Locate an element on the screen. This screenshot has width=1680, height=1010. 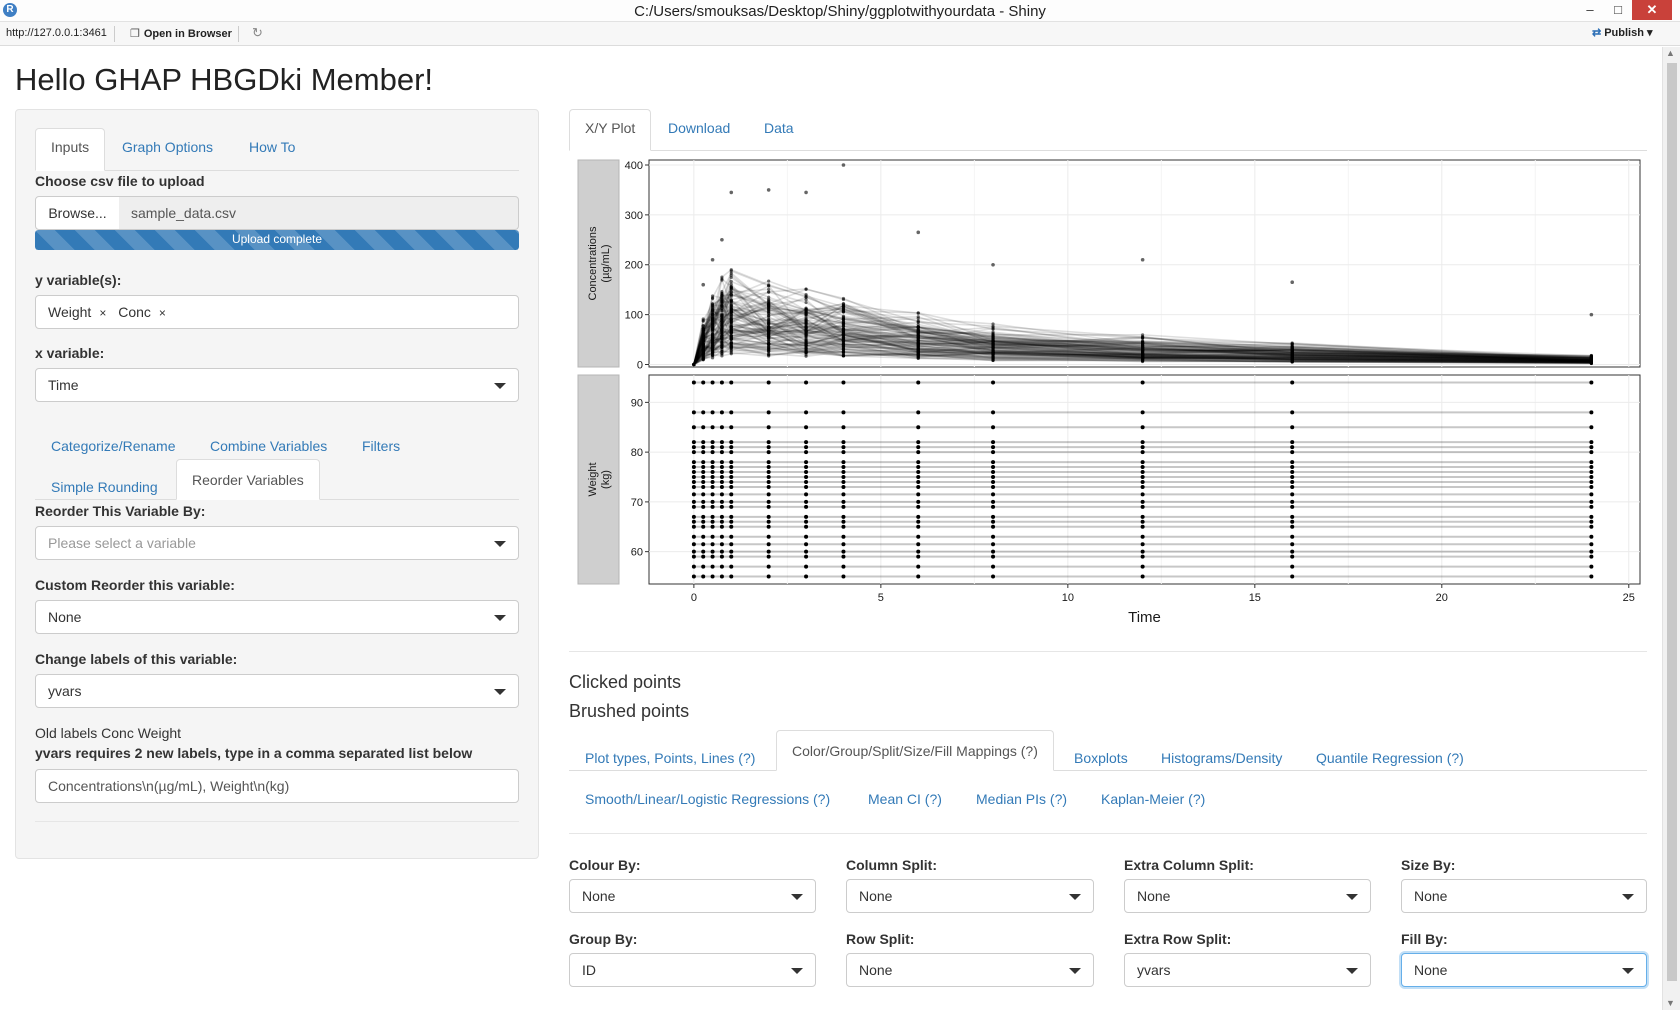
facet-strip-label: Weight is located at coordinates (593, 479).